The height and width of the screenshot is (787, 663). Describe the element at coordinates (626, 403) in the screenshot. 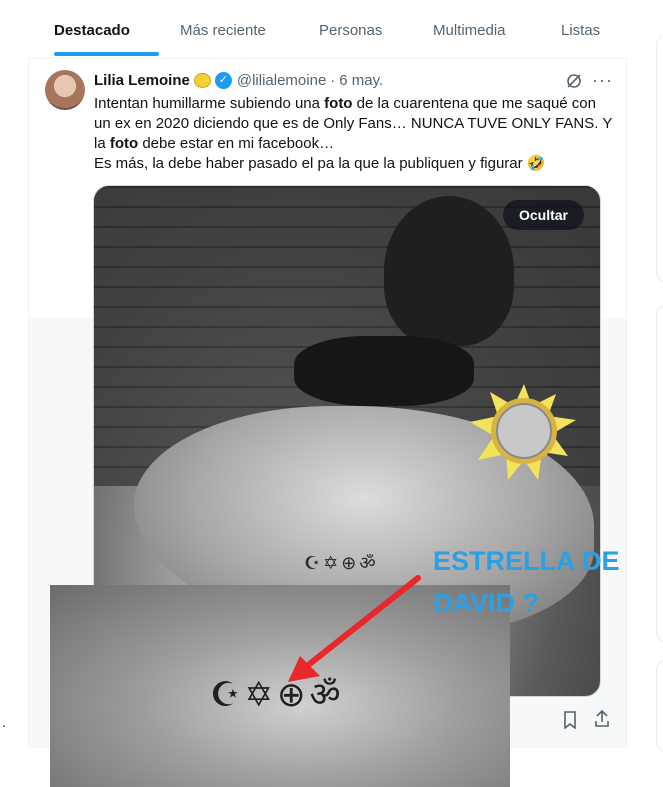

I see `column-border-right` at that location.